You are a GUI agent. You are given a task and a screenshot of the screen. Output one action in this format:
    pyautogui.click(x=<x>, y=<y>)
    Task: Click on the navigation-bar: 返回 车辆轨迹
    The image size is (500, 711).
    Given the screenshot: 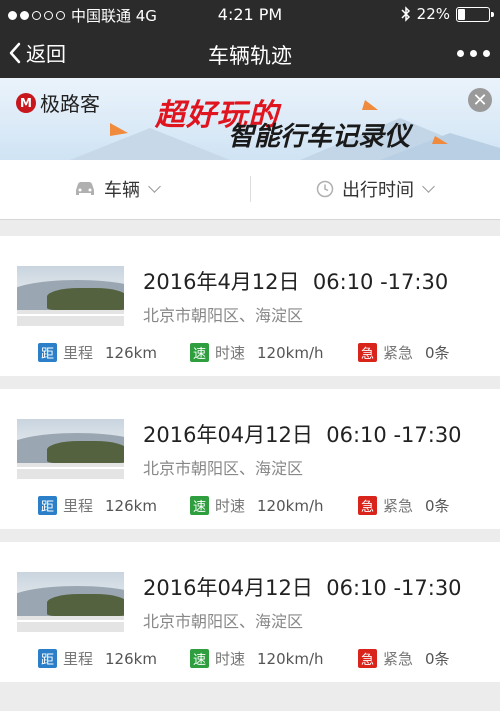 What is the action you would take?
    pyautogui.click(x=250, y=53)
    